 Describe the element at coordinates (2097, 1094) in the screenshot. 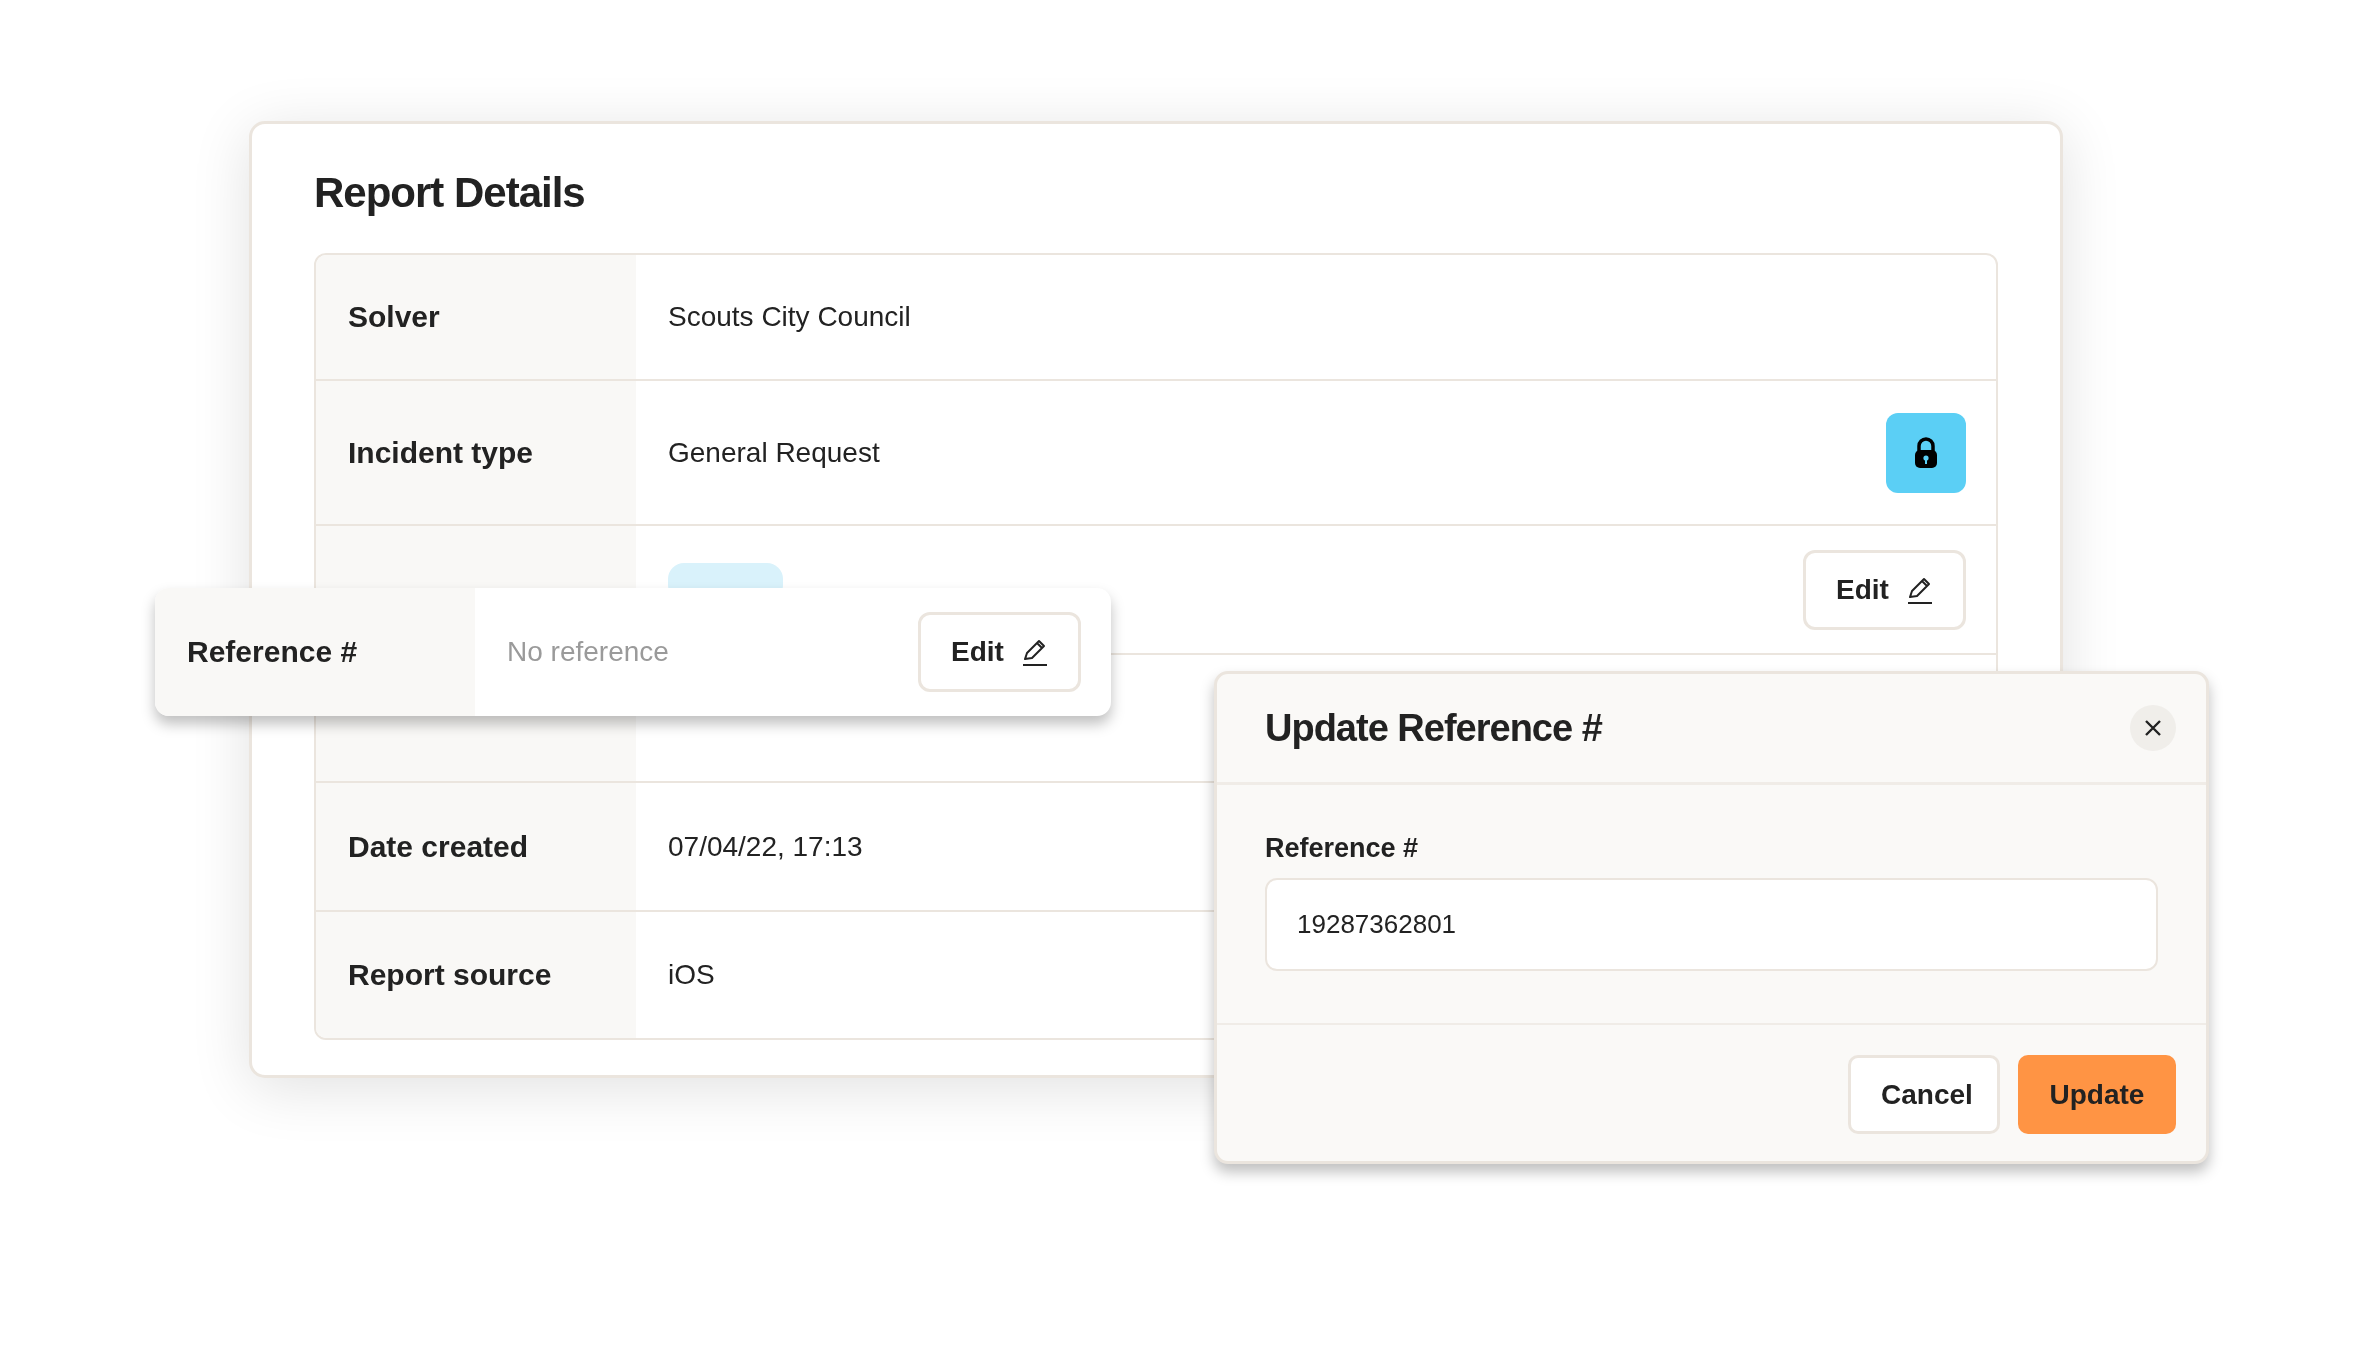

I see `update-button: Update` at that location.